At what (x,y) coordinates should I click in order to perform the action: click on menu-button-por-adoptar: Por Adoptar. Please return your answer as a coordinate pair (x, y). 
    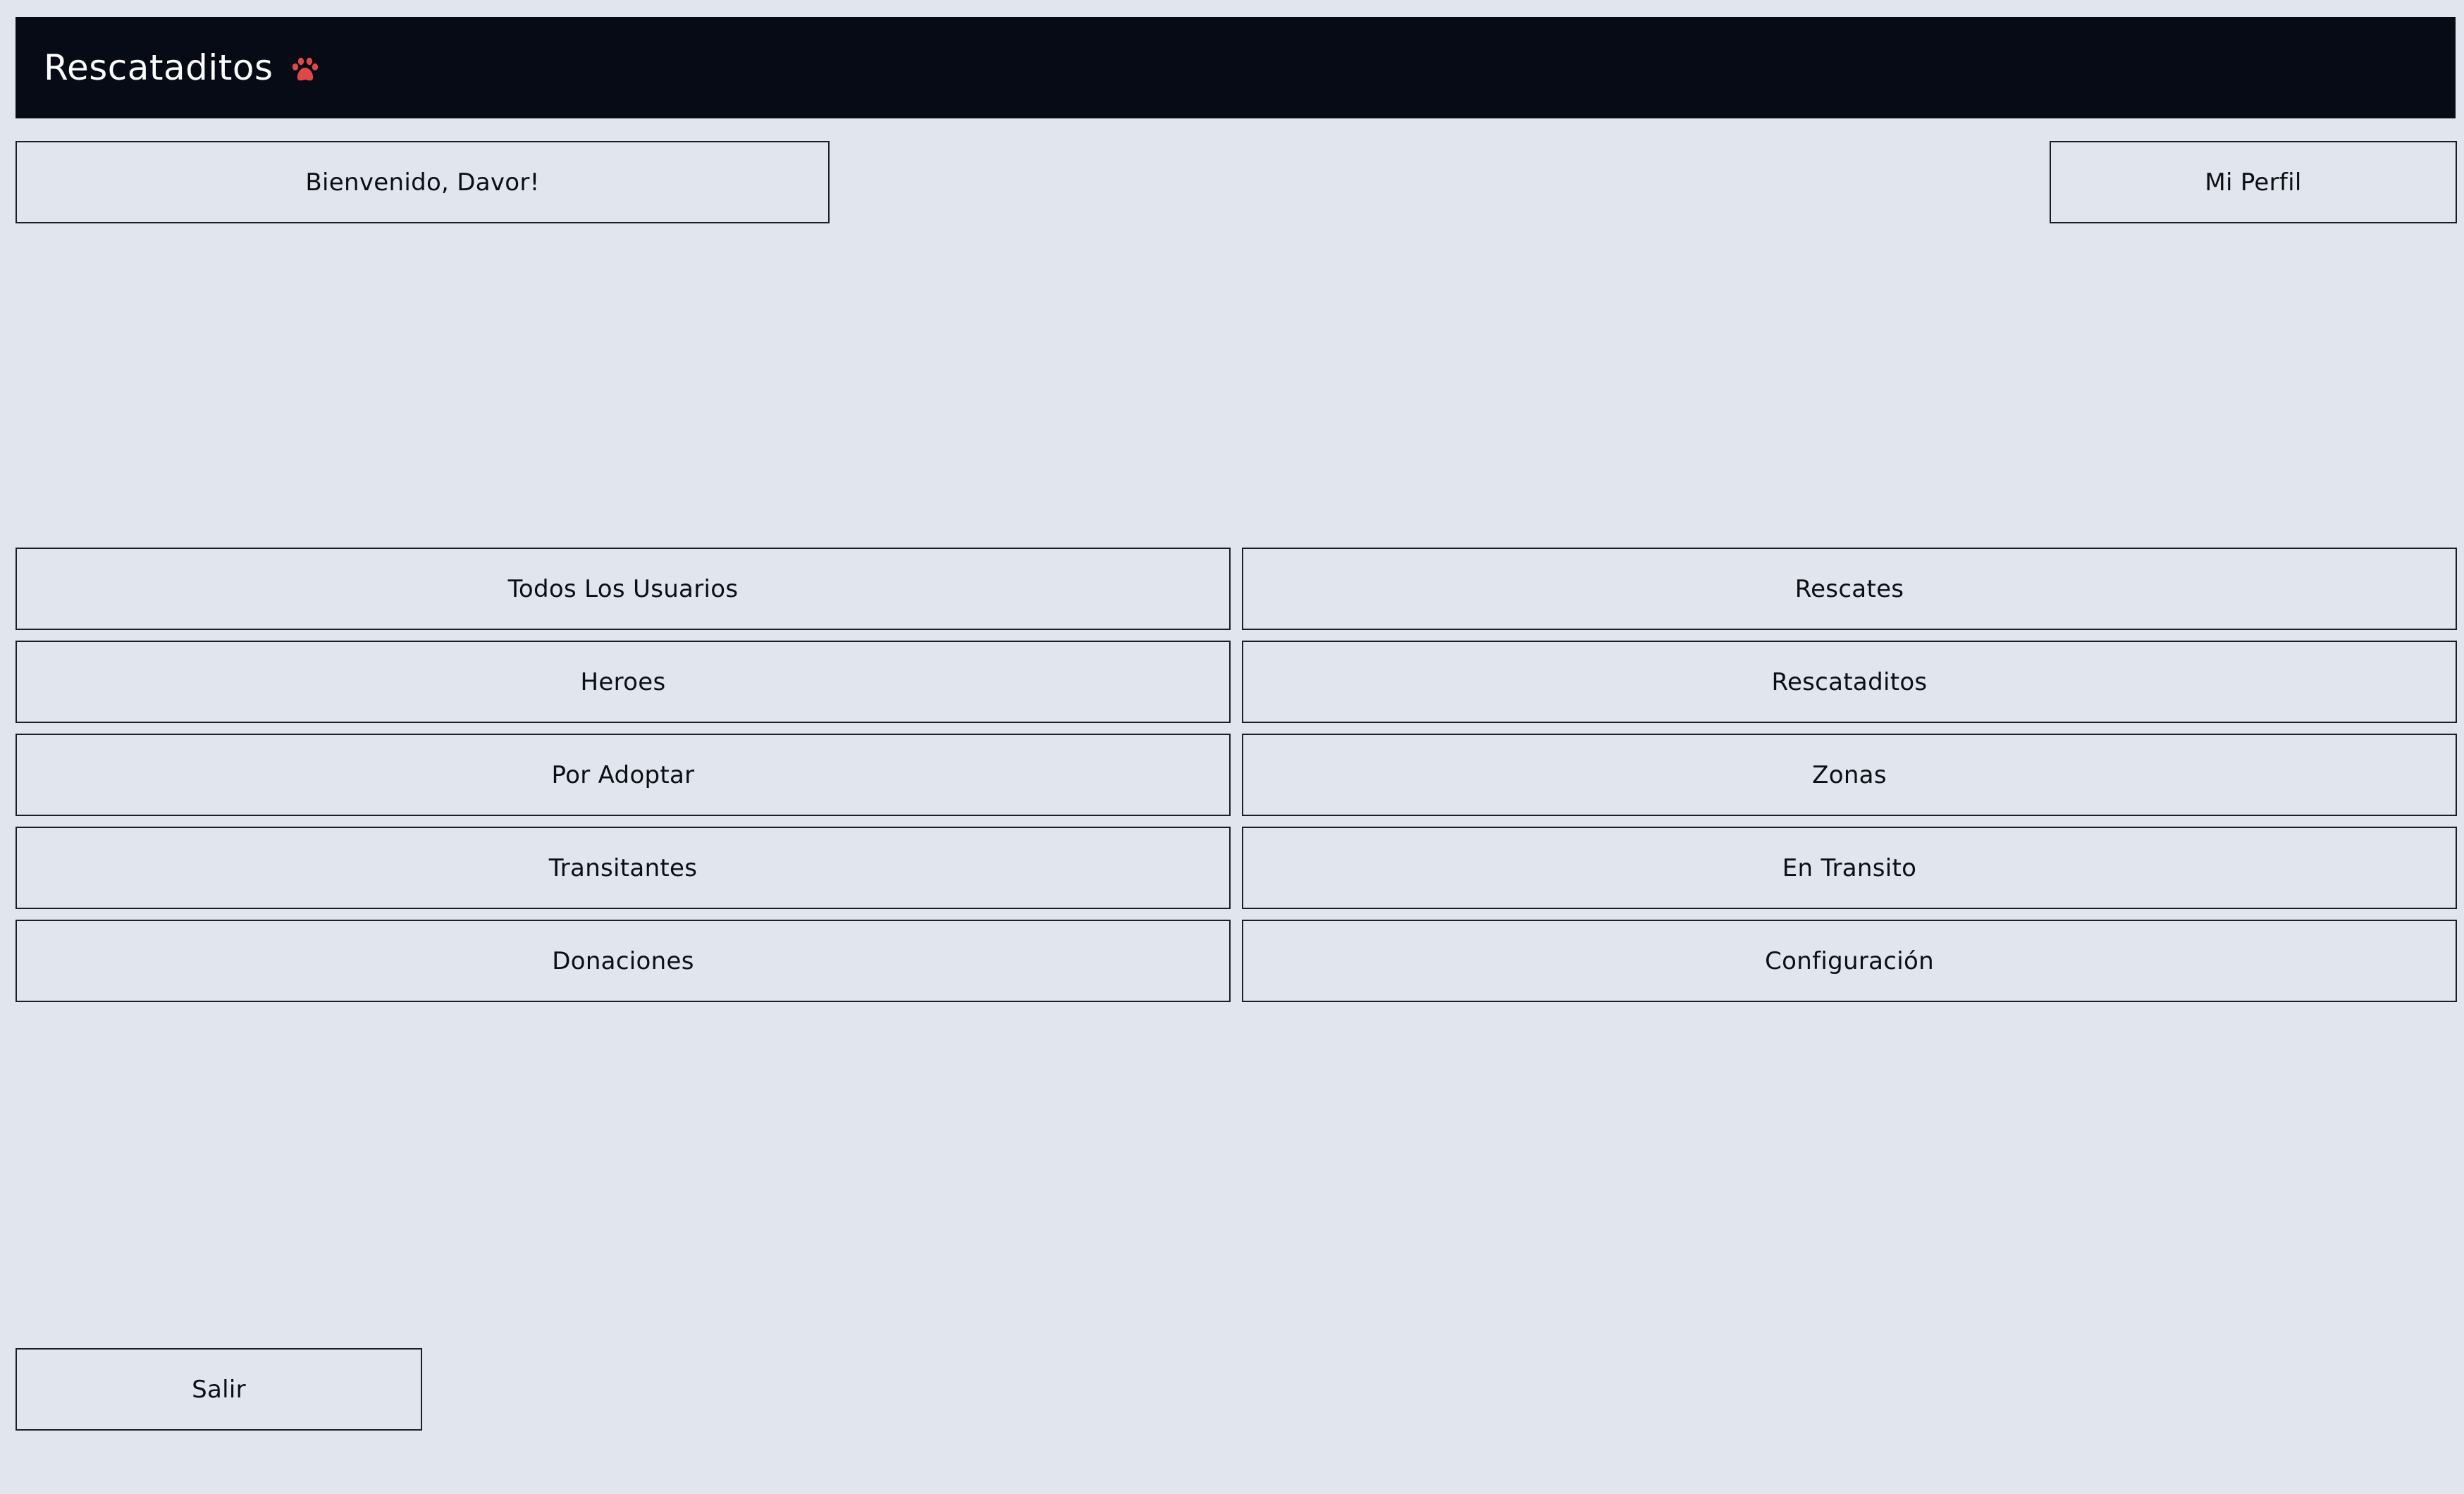
    Looking at the image, I should click on (623, 775).